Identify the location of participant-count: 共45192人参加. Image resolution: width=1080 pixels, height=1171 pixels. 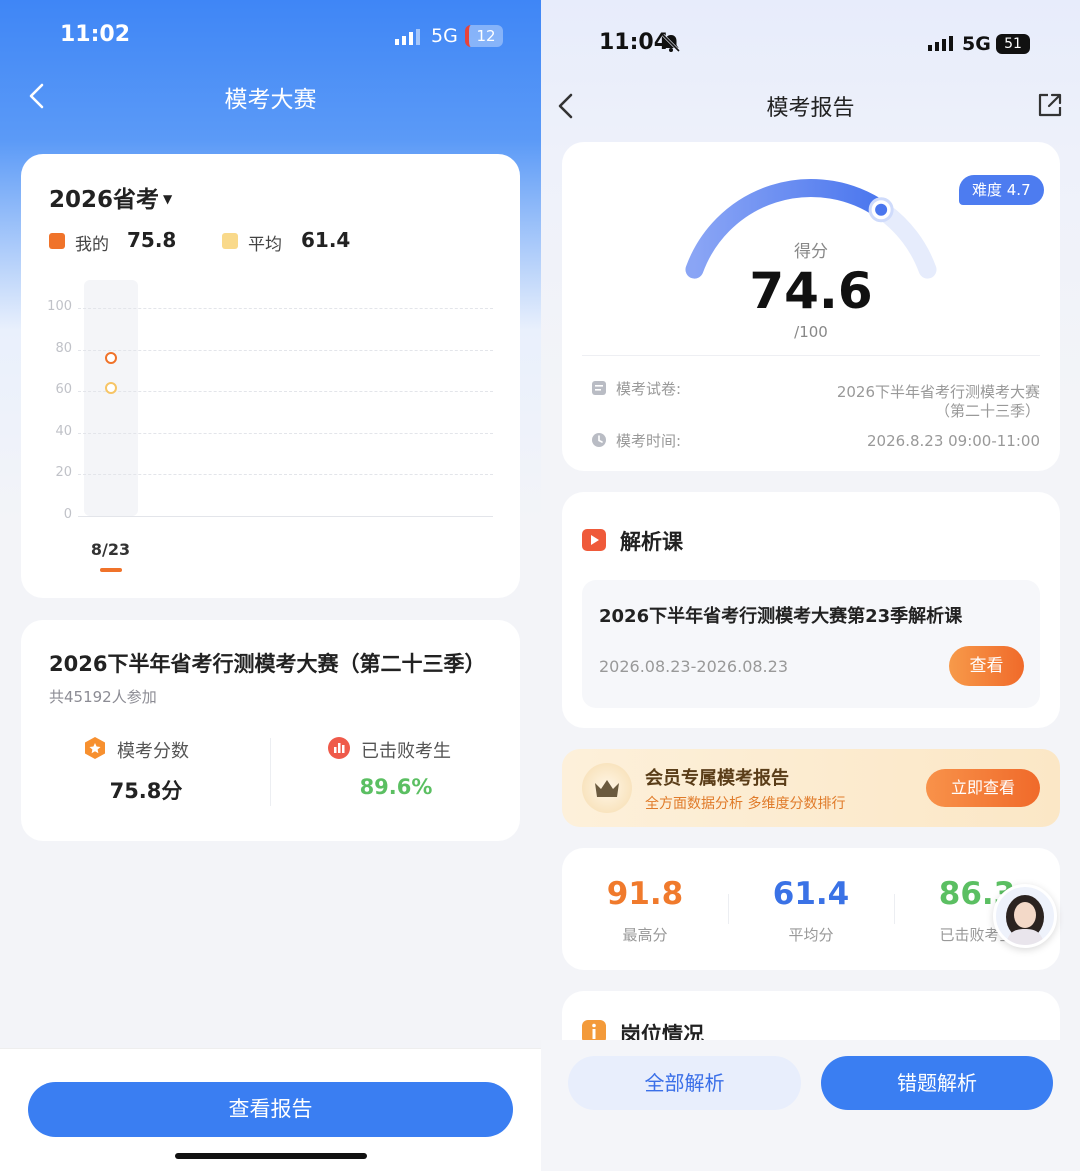
(103, 697).